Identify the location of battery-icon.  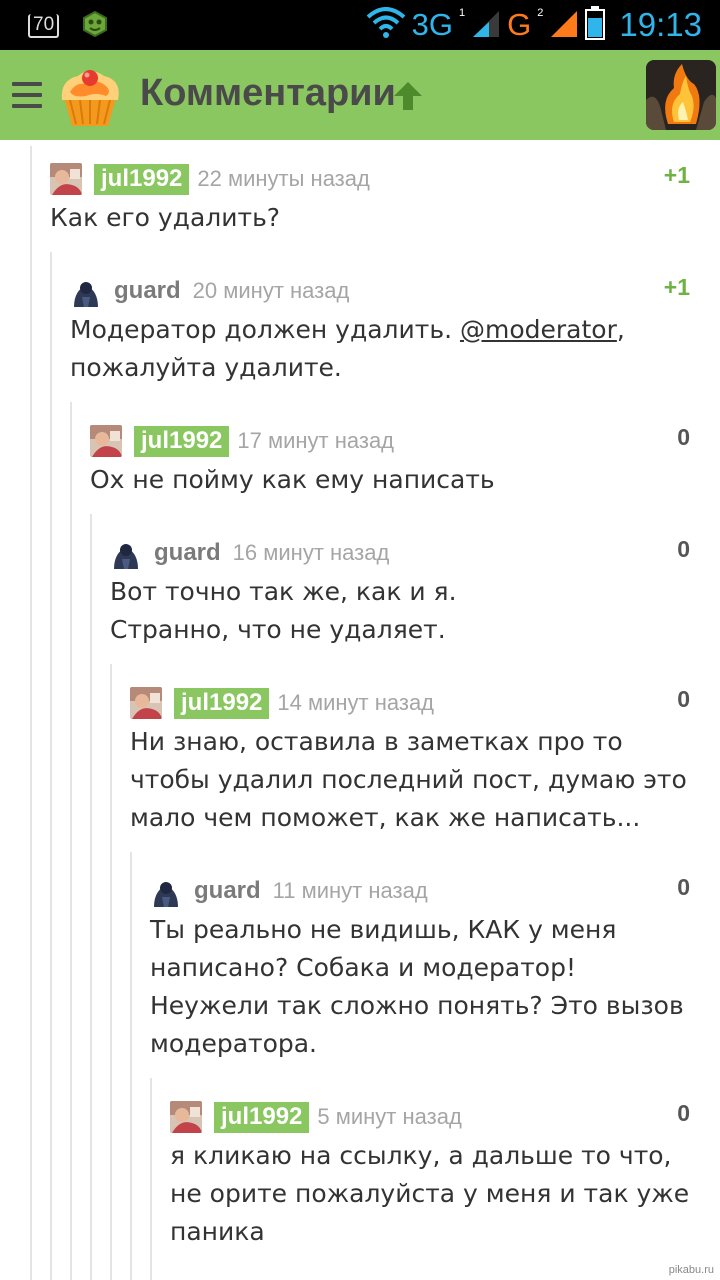
(595, 25).